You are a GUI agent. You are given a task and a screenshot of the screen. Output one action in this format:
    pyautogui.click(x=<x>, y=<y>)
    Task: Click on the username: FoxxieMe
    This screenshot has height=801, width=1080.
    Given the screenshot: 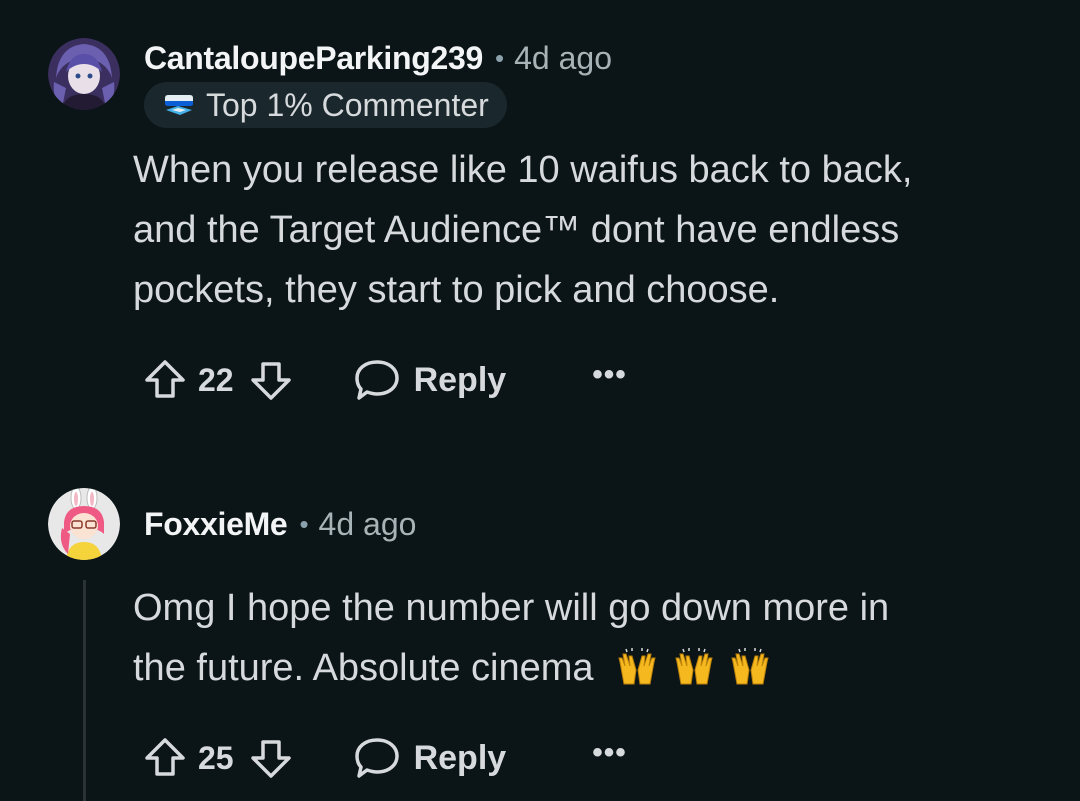 What is the action you would take?
    pyautogui.click(x=216, y=524)
    